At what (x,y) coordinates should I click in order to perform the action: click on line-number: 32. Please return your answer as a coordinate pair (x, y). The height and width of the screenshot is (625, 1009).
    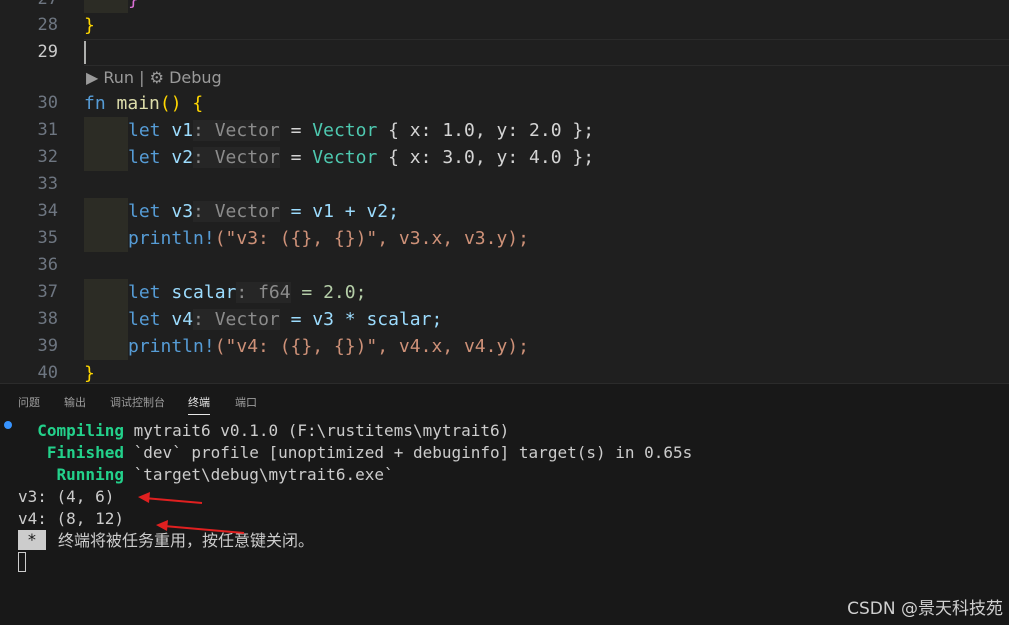
    Looking at the image, I should click on (47, 157).